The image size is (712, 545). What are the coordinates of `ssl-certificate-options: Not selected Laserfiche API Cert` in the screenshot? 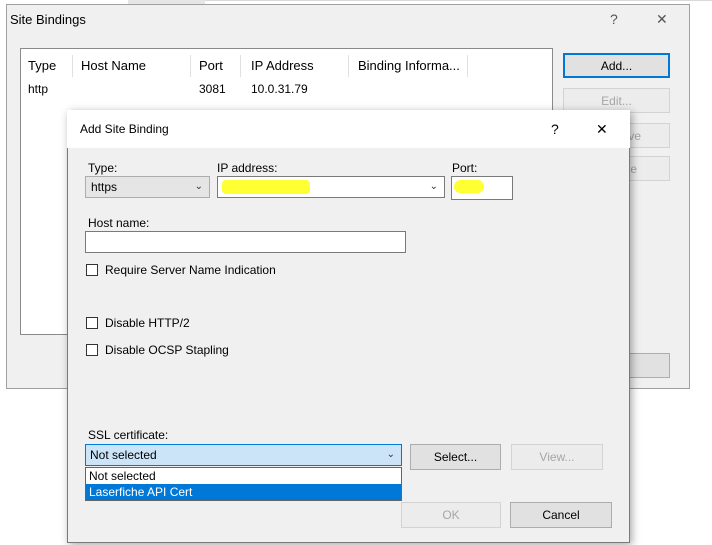 It's located at (243, 484).